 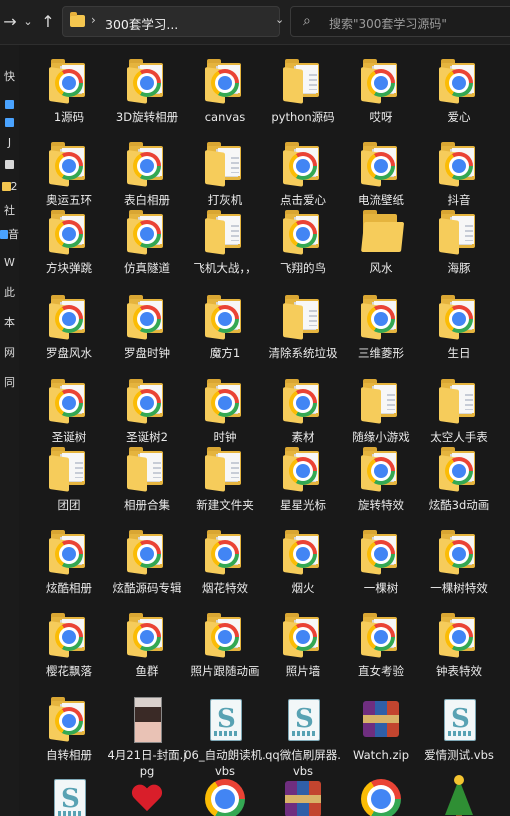 What do you see at coordinates (303, 505) in the screenshot?
I see `file-name: 星星光标` at bounding box center [303, 505].